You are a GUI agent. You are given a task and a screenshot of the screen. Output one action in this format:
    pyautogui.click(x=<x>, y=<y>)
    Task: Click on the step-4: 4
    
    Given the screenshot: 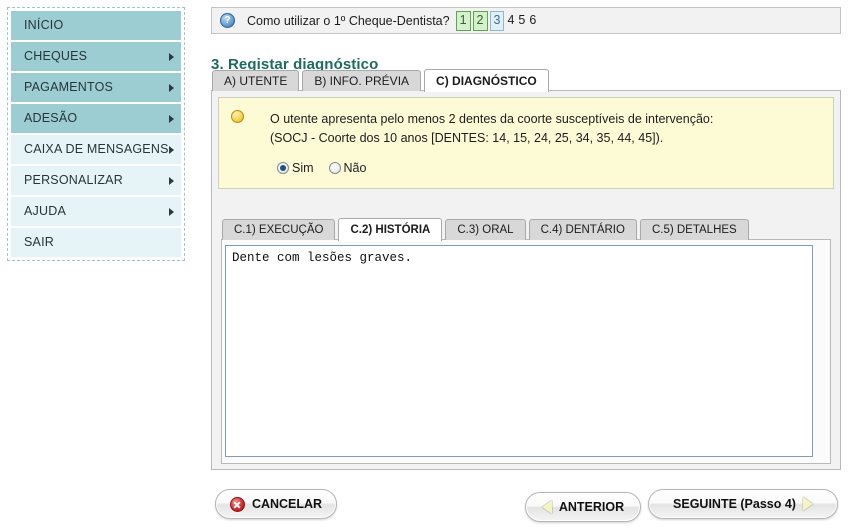 What is the action you would take?
    pyautogui.click(x=510, y=20)
    